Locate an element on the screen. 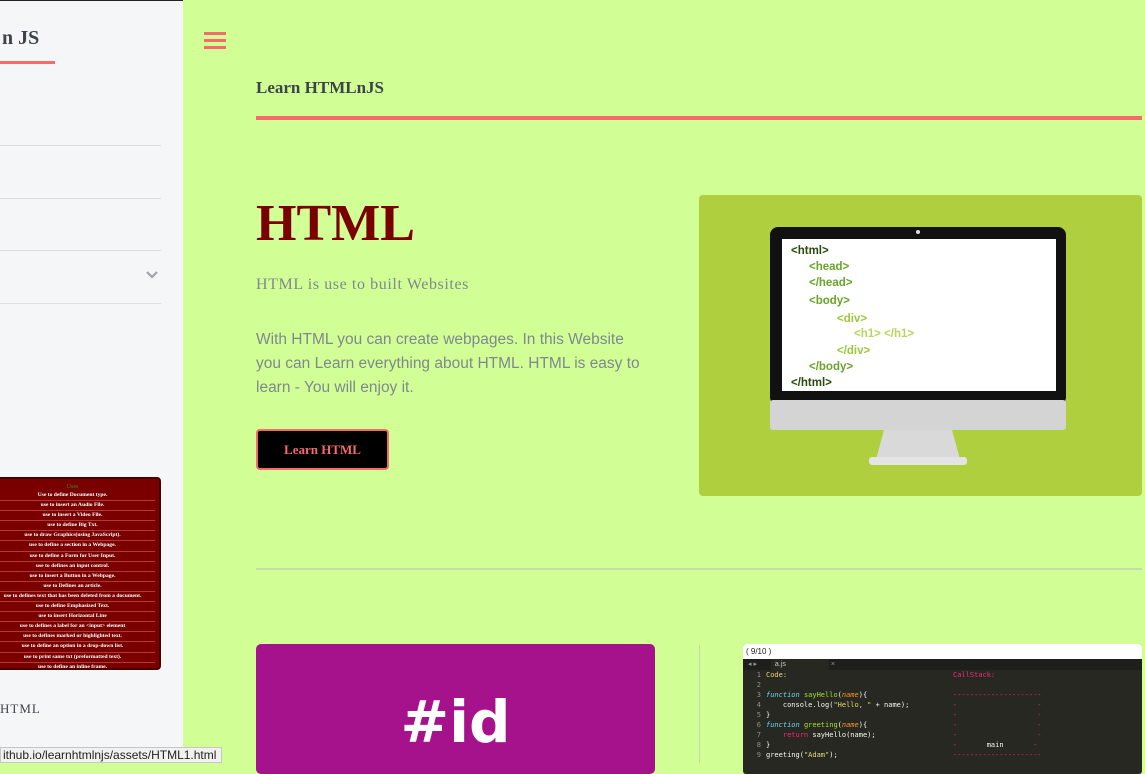 This screenshot has height=774, width=1145. banner-title: HTML is located at coordinates (335, 223).